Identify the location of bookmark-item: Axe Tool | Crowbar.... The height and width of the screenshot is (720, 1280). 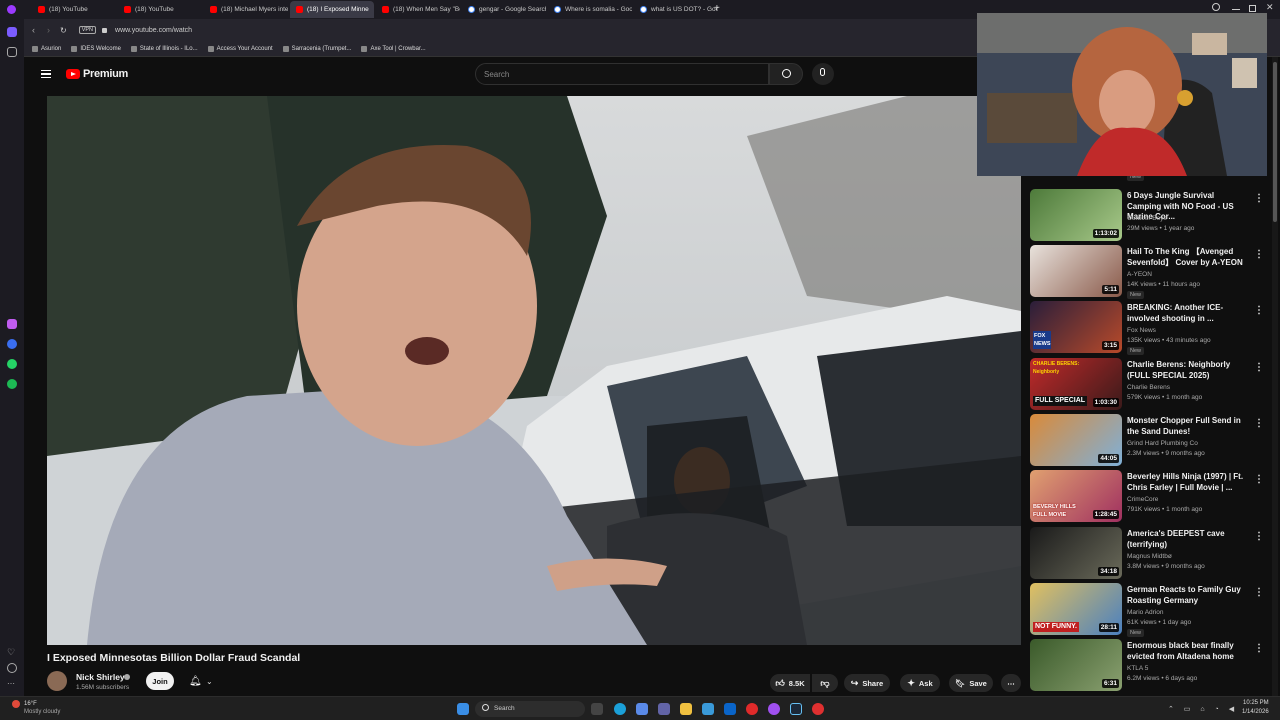
(393, 48).